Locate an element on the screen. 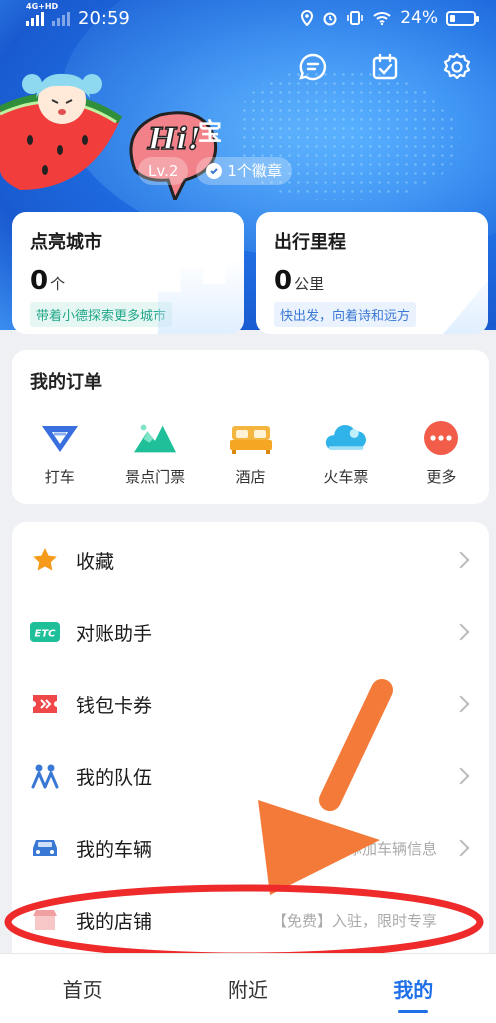 The width and height of the screenshot is (496, 1023). lit-cities-tag: 带着小德探索更多城市 is located at coordinates (101, 314).